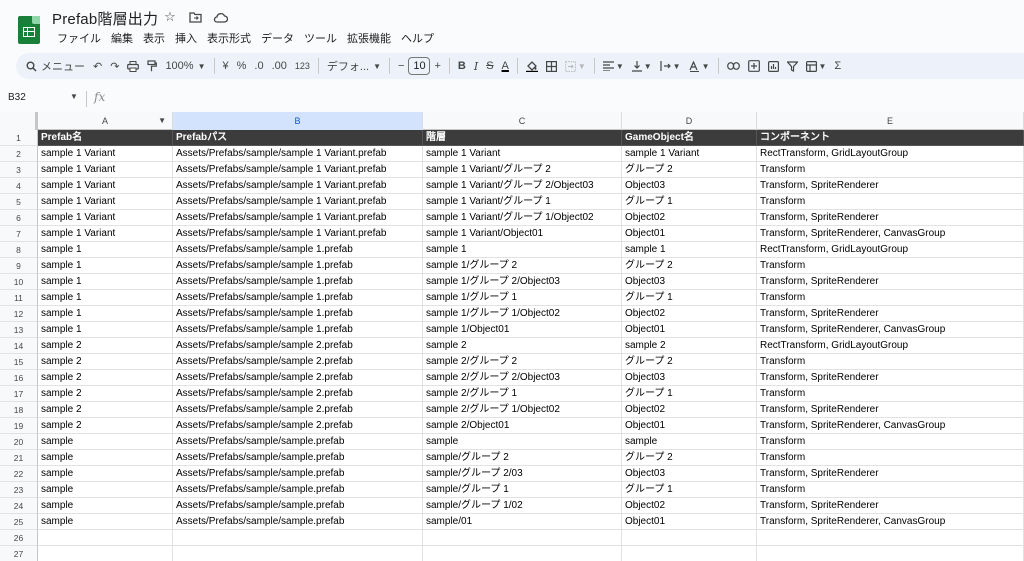 The image size is (1024, 561). What do you see at coordinates (462, 66) in the screenshot?
I see `bold-button: B` at bounding box center [462, 66].